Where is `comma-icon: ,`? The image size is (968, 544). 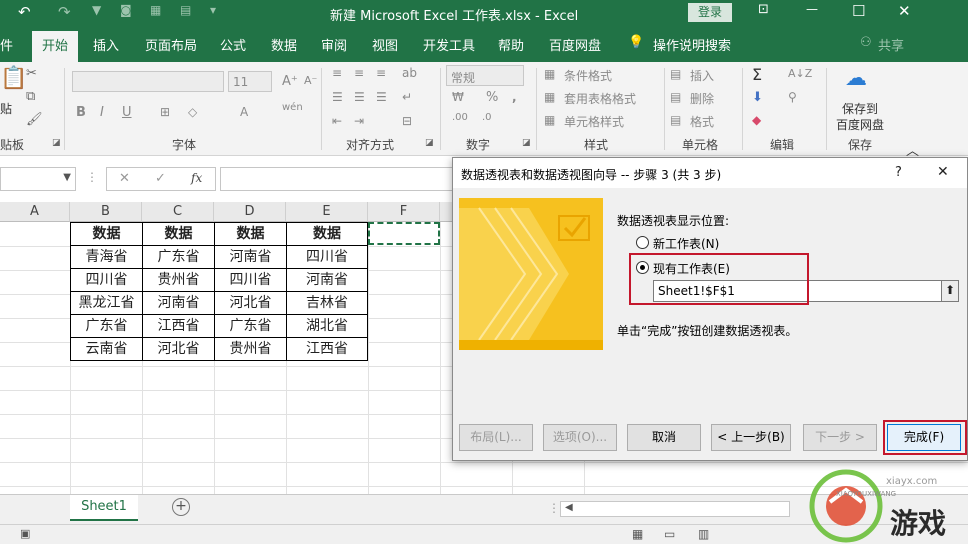 comma-icon: , is located at coordinates (514, 97).